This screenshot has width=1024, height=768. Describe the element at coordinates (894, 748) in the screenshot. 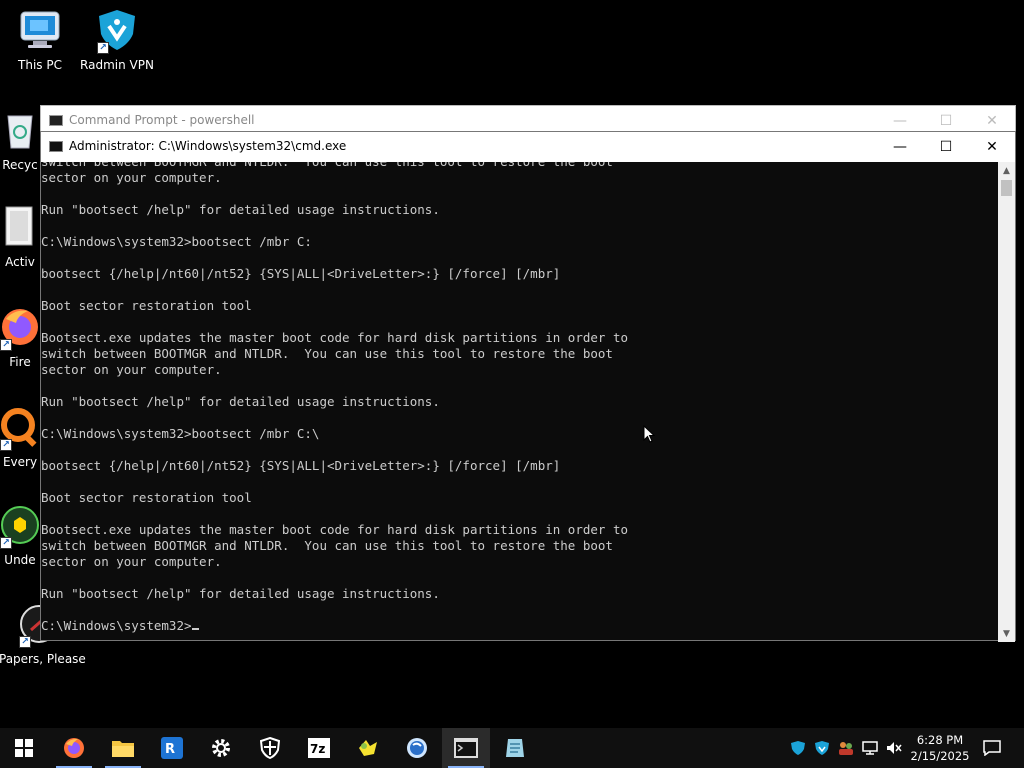

I see `volume-muted-icon` at that location.